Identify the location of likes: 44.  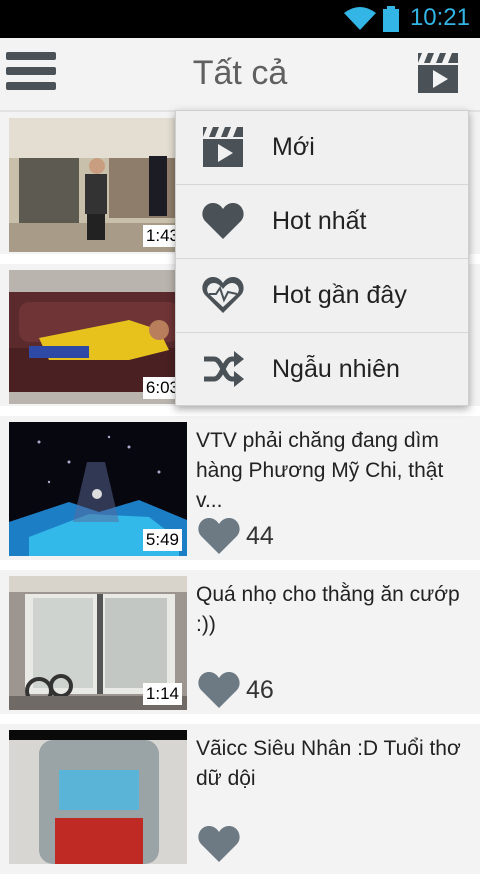
(236, 536).